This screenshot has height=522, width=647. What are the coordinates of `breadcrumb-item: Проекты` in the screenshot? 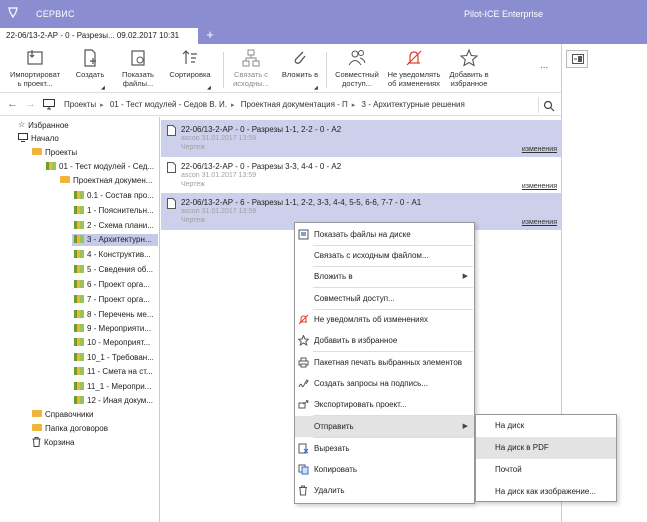 It's located at (80, 104).